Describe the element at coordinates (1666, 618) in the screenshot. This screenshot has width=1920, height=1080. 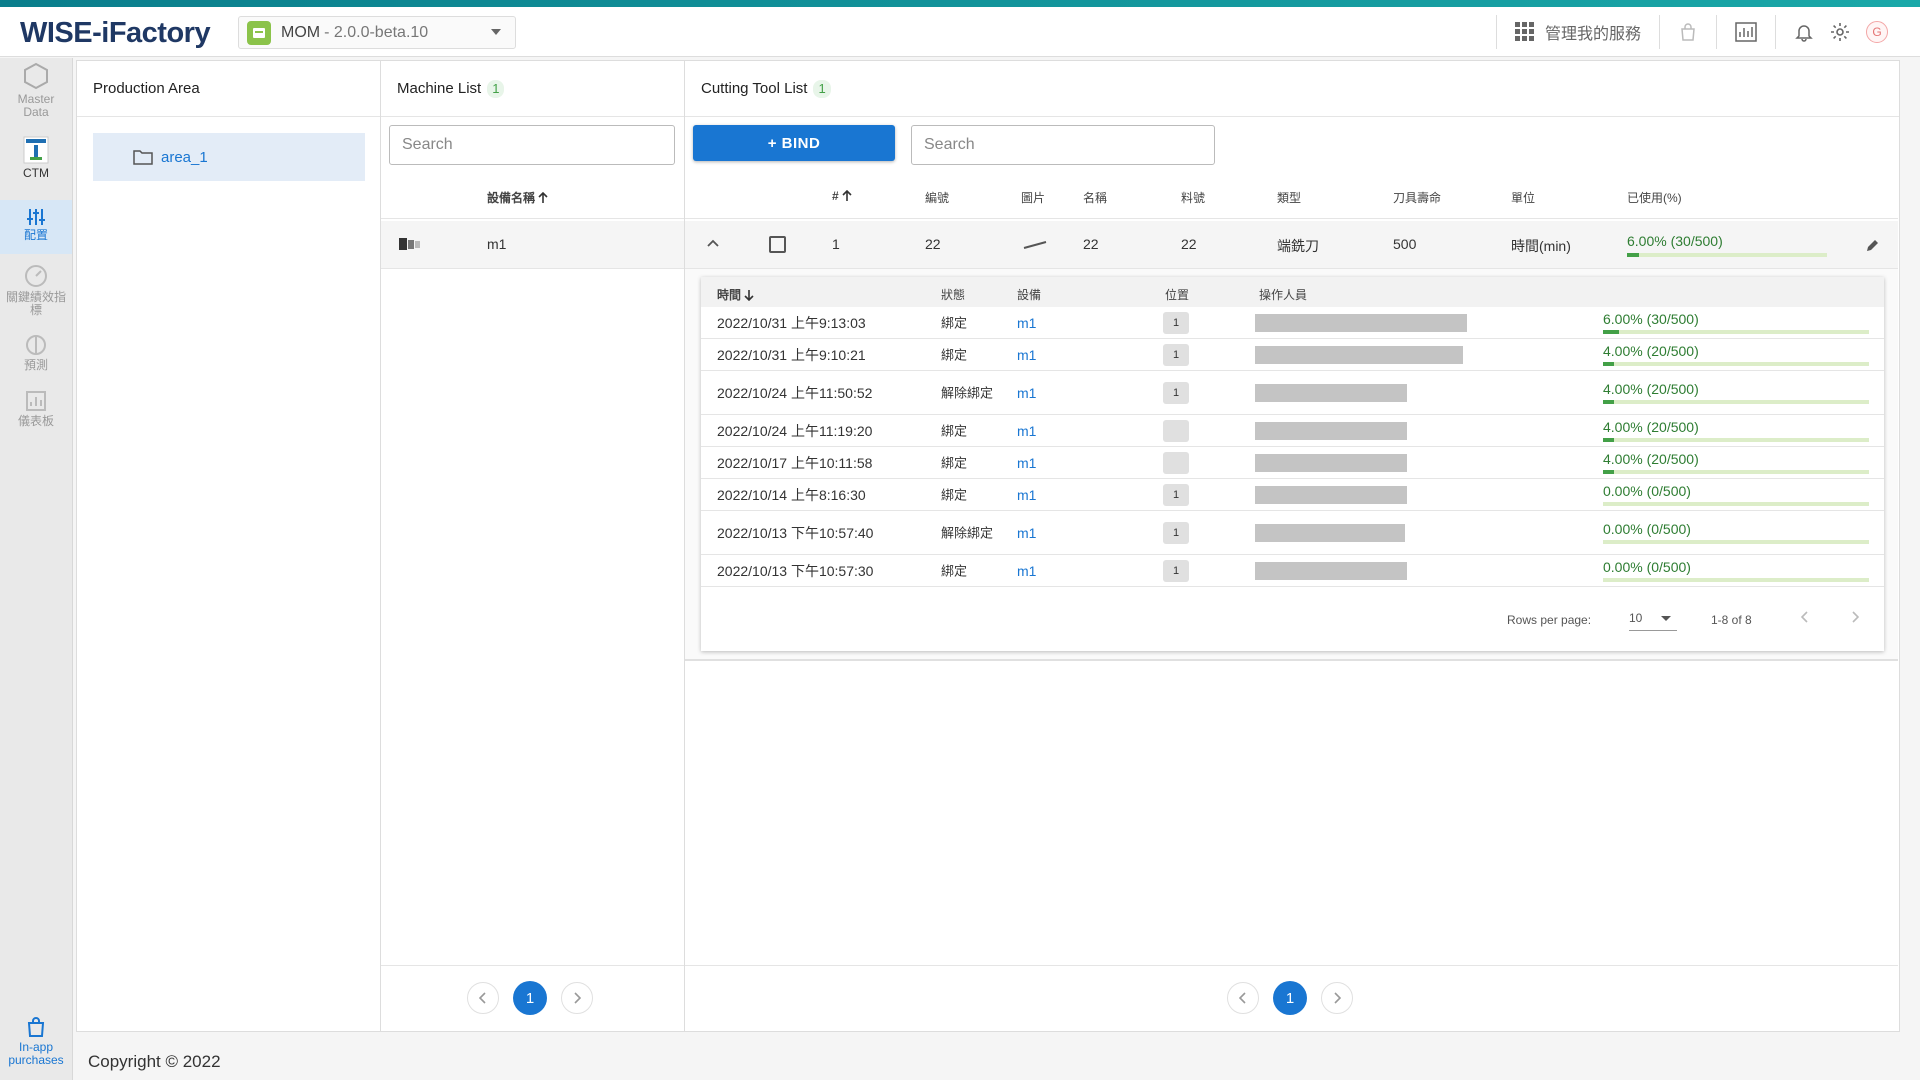
I see `caret-down-icon` at that location.